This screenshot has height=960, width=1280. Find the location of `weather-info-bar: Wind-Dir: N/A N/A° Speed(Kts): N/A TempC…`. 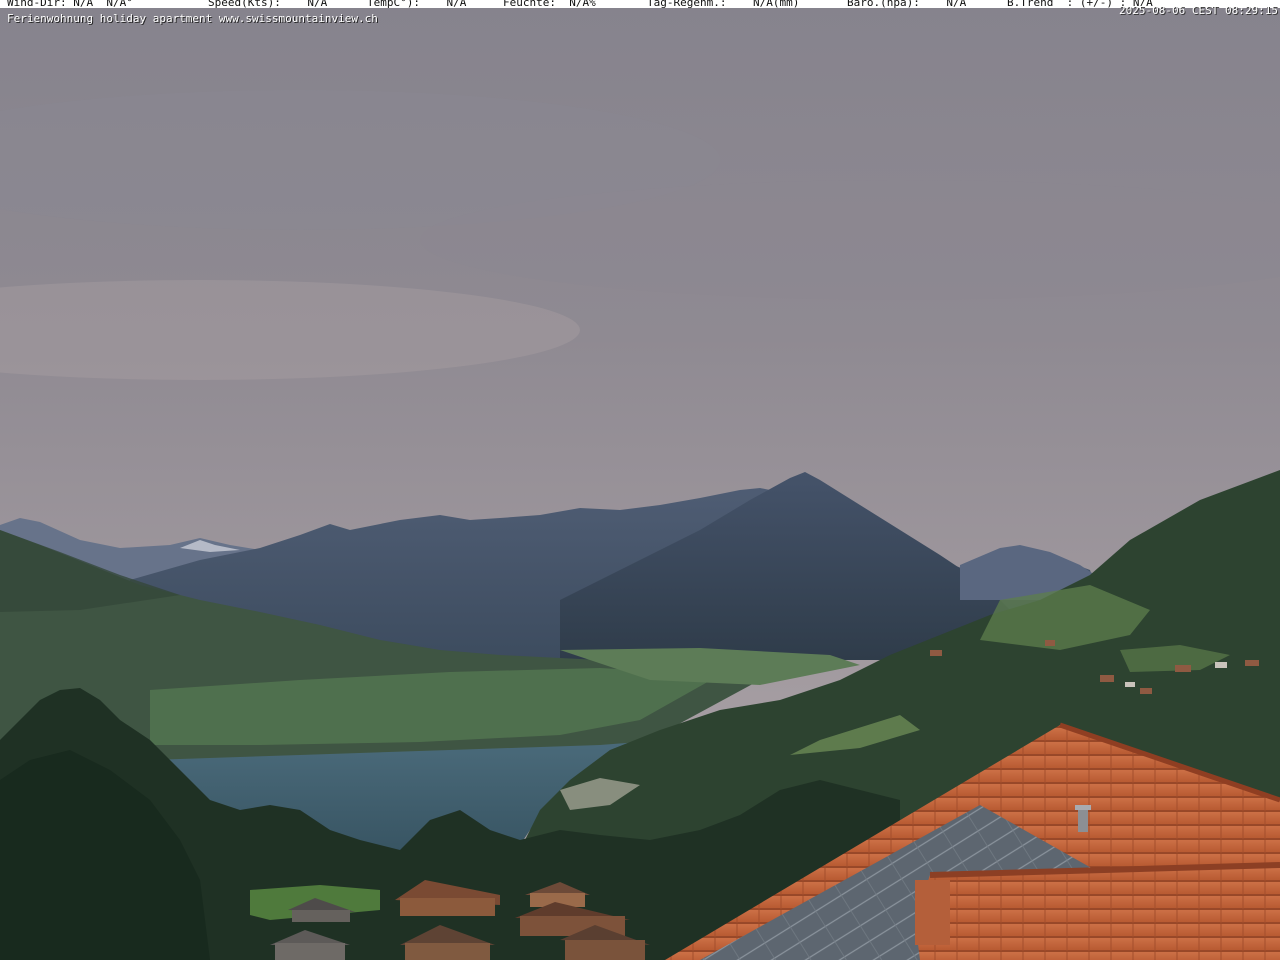

weather-info-bar: Wind-Dir: N/A N/A° Speed(Kts): N/A TempC… is located at coordinates (640, 4).